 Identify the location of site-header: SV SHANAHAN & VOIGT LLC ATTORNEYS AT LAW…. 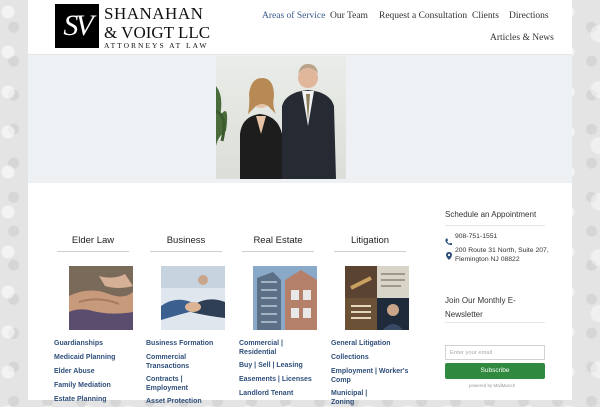
(300, 27).